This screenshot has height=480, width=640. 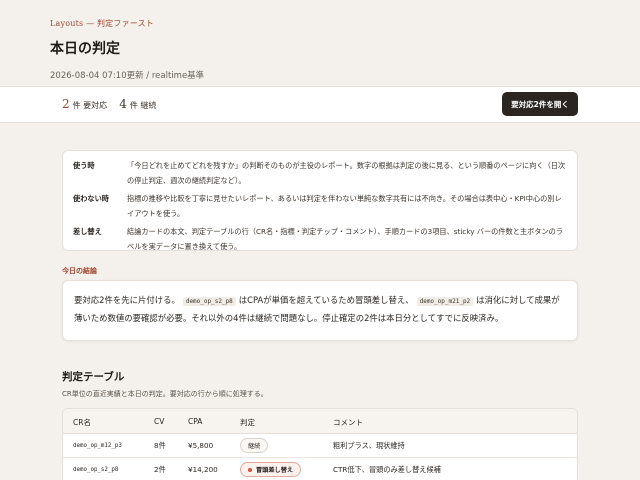 What do you see at coordinates (320, 421) in the screenshot?
I see `table-header: CR名 CV CPA 判定 コメント` at bounding box center [320, 421].